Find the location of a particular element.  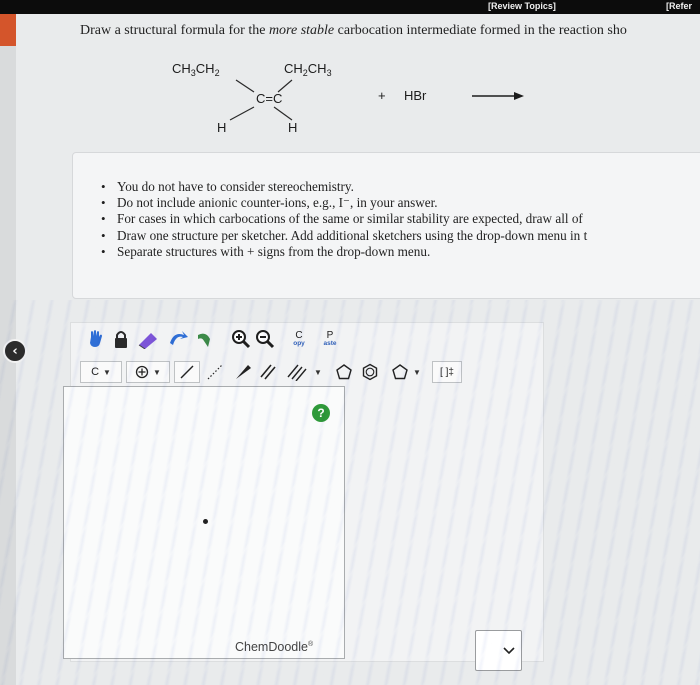

wedge-bond-icon is located at coordinates (243, 372).